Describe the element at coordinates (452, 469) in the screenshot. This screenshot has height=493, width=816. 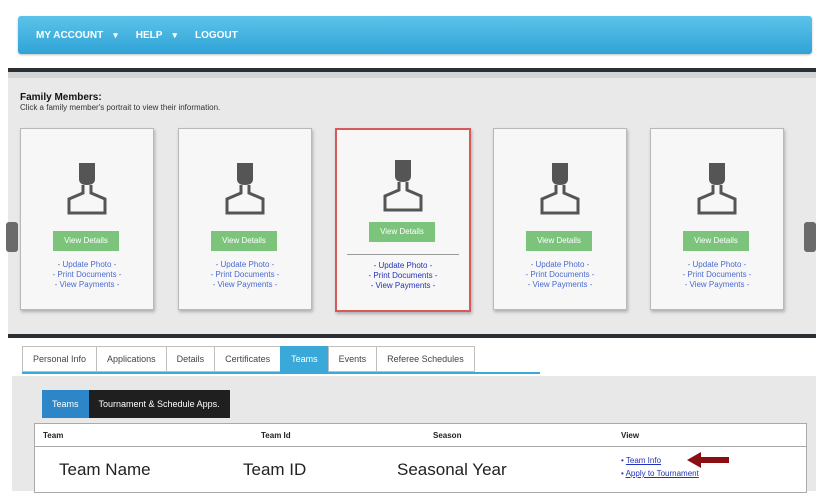
I see `season-cell: Seasonal Year` at that location.